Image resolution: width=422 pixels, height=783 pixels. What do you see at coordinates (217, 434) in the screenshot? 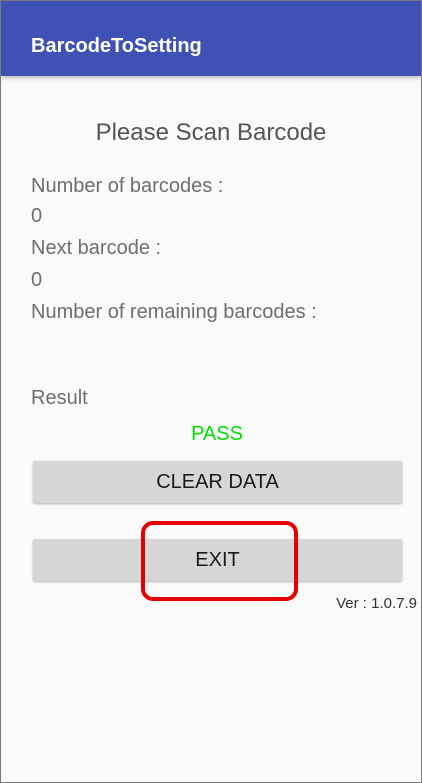
I see `result-status: PASS` at bounding box center [217, 434].